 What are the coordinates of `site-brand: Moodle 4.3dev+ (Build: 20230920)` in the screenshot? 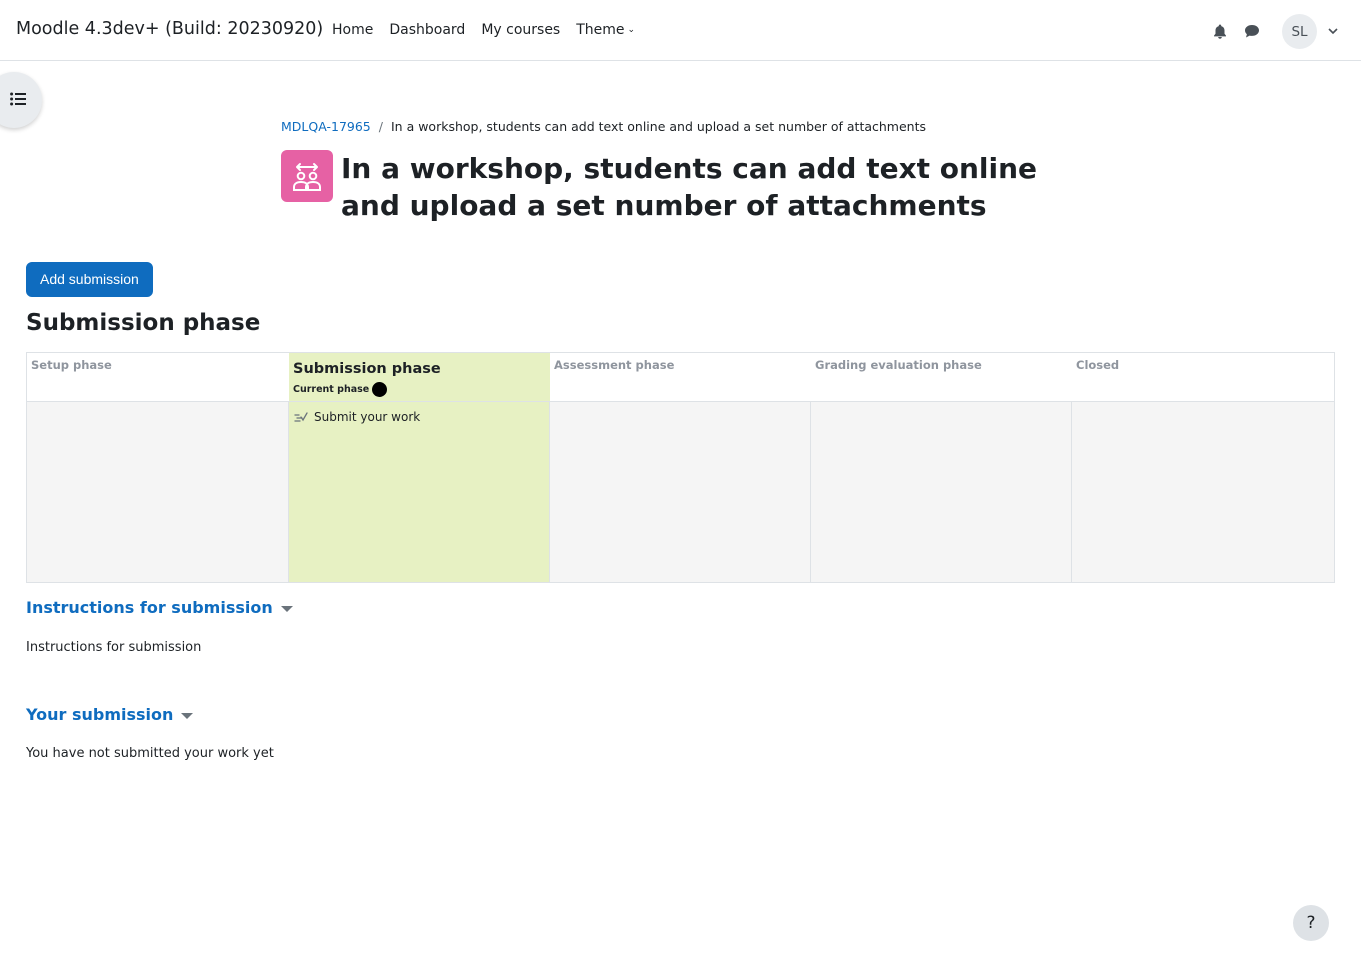 It's located at (169, 29).